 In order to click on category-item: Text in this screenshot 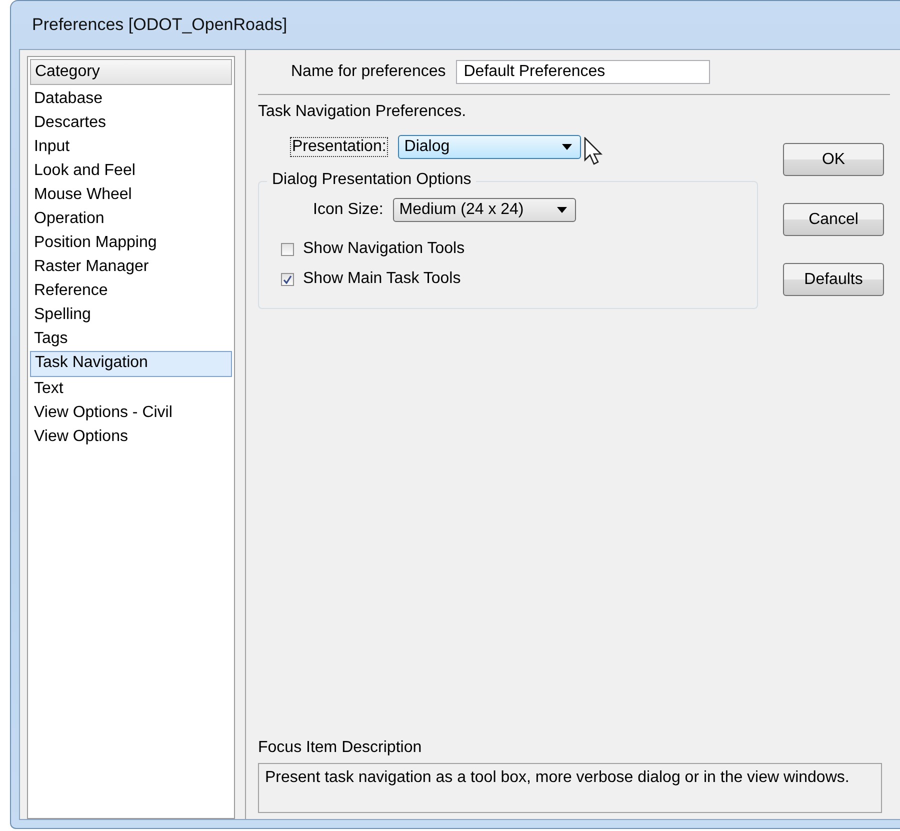, I will do `click(131, 389)`.